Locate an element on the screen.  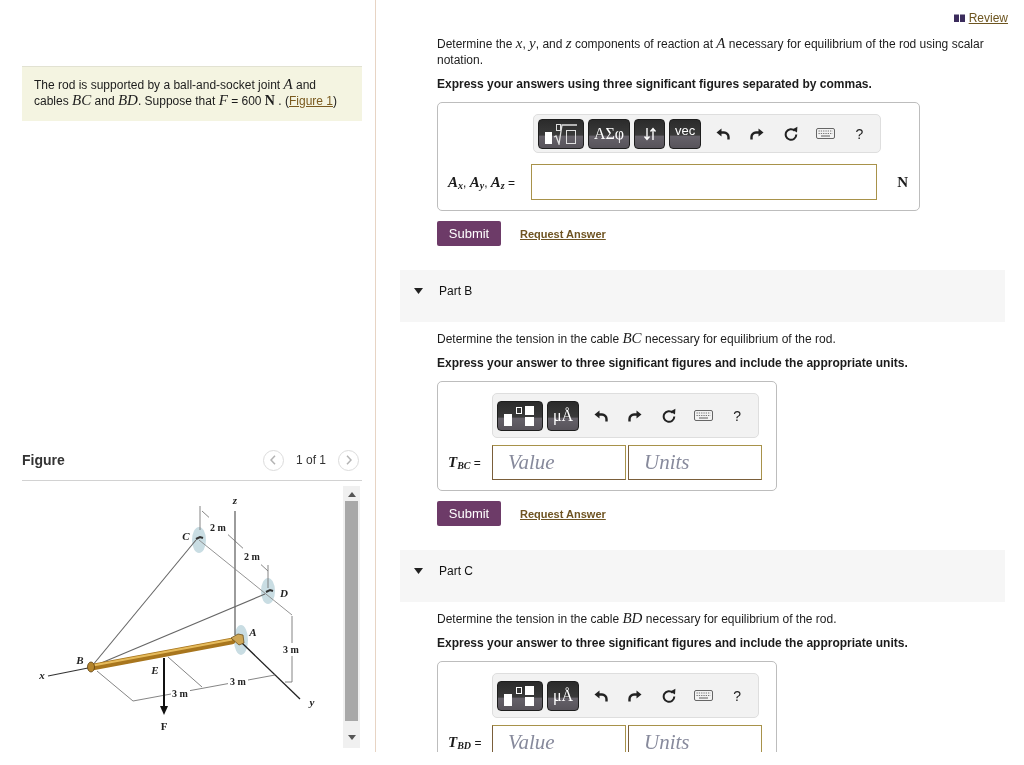
answer-field is located at coordinates (704, 182).